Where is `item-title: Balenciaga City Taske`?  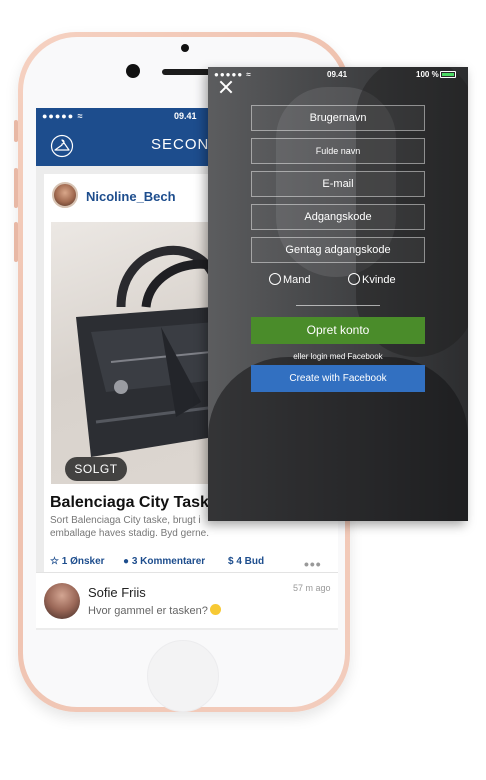
item-title: Balenciaga City Taske is located at coordinates (134, 503).